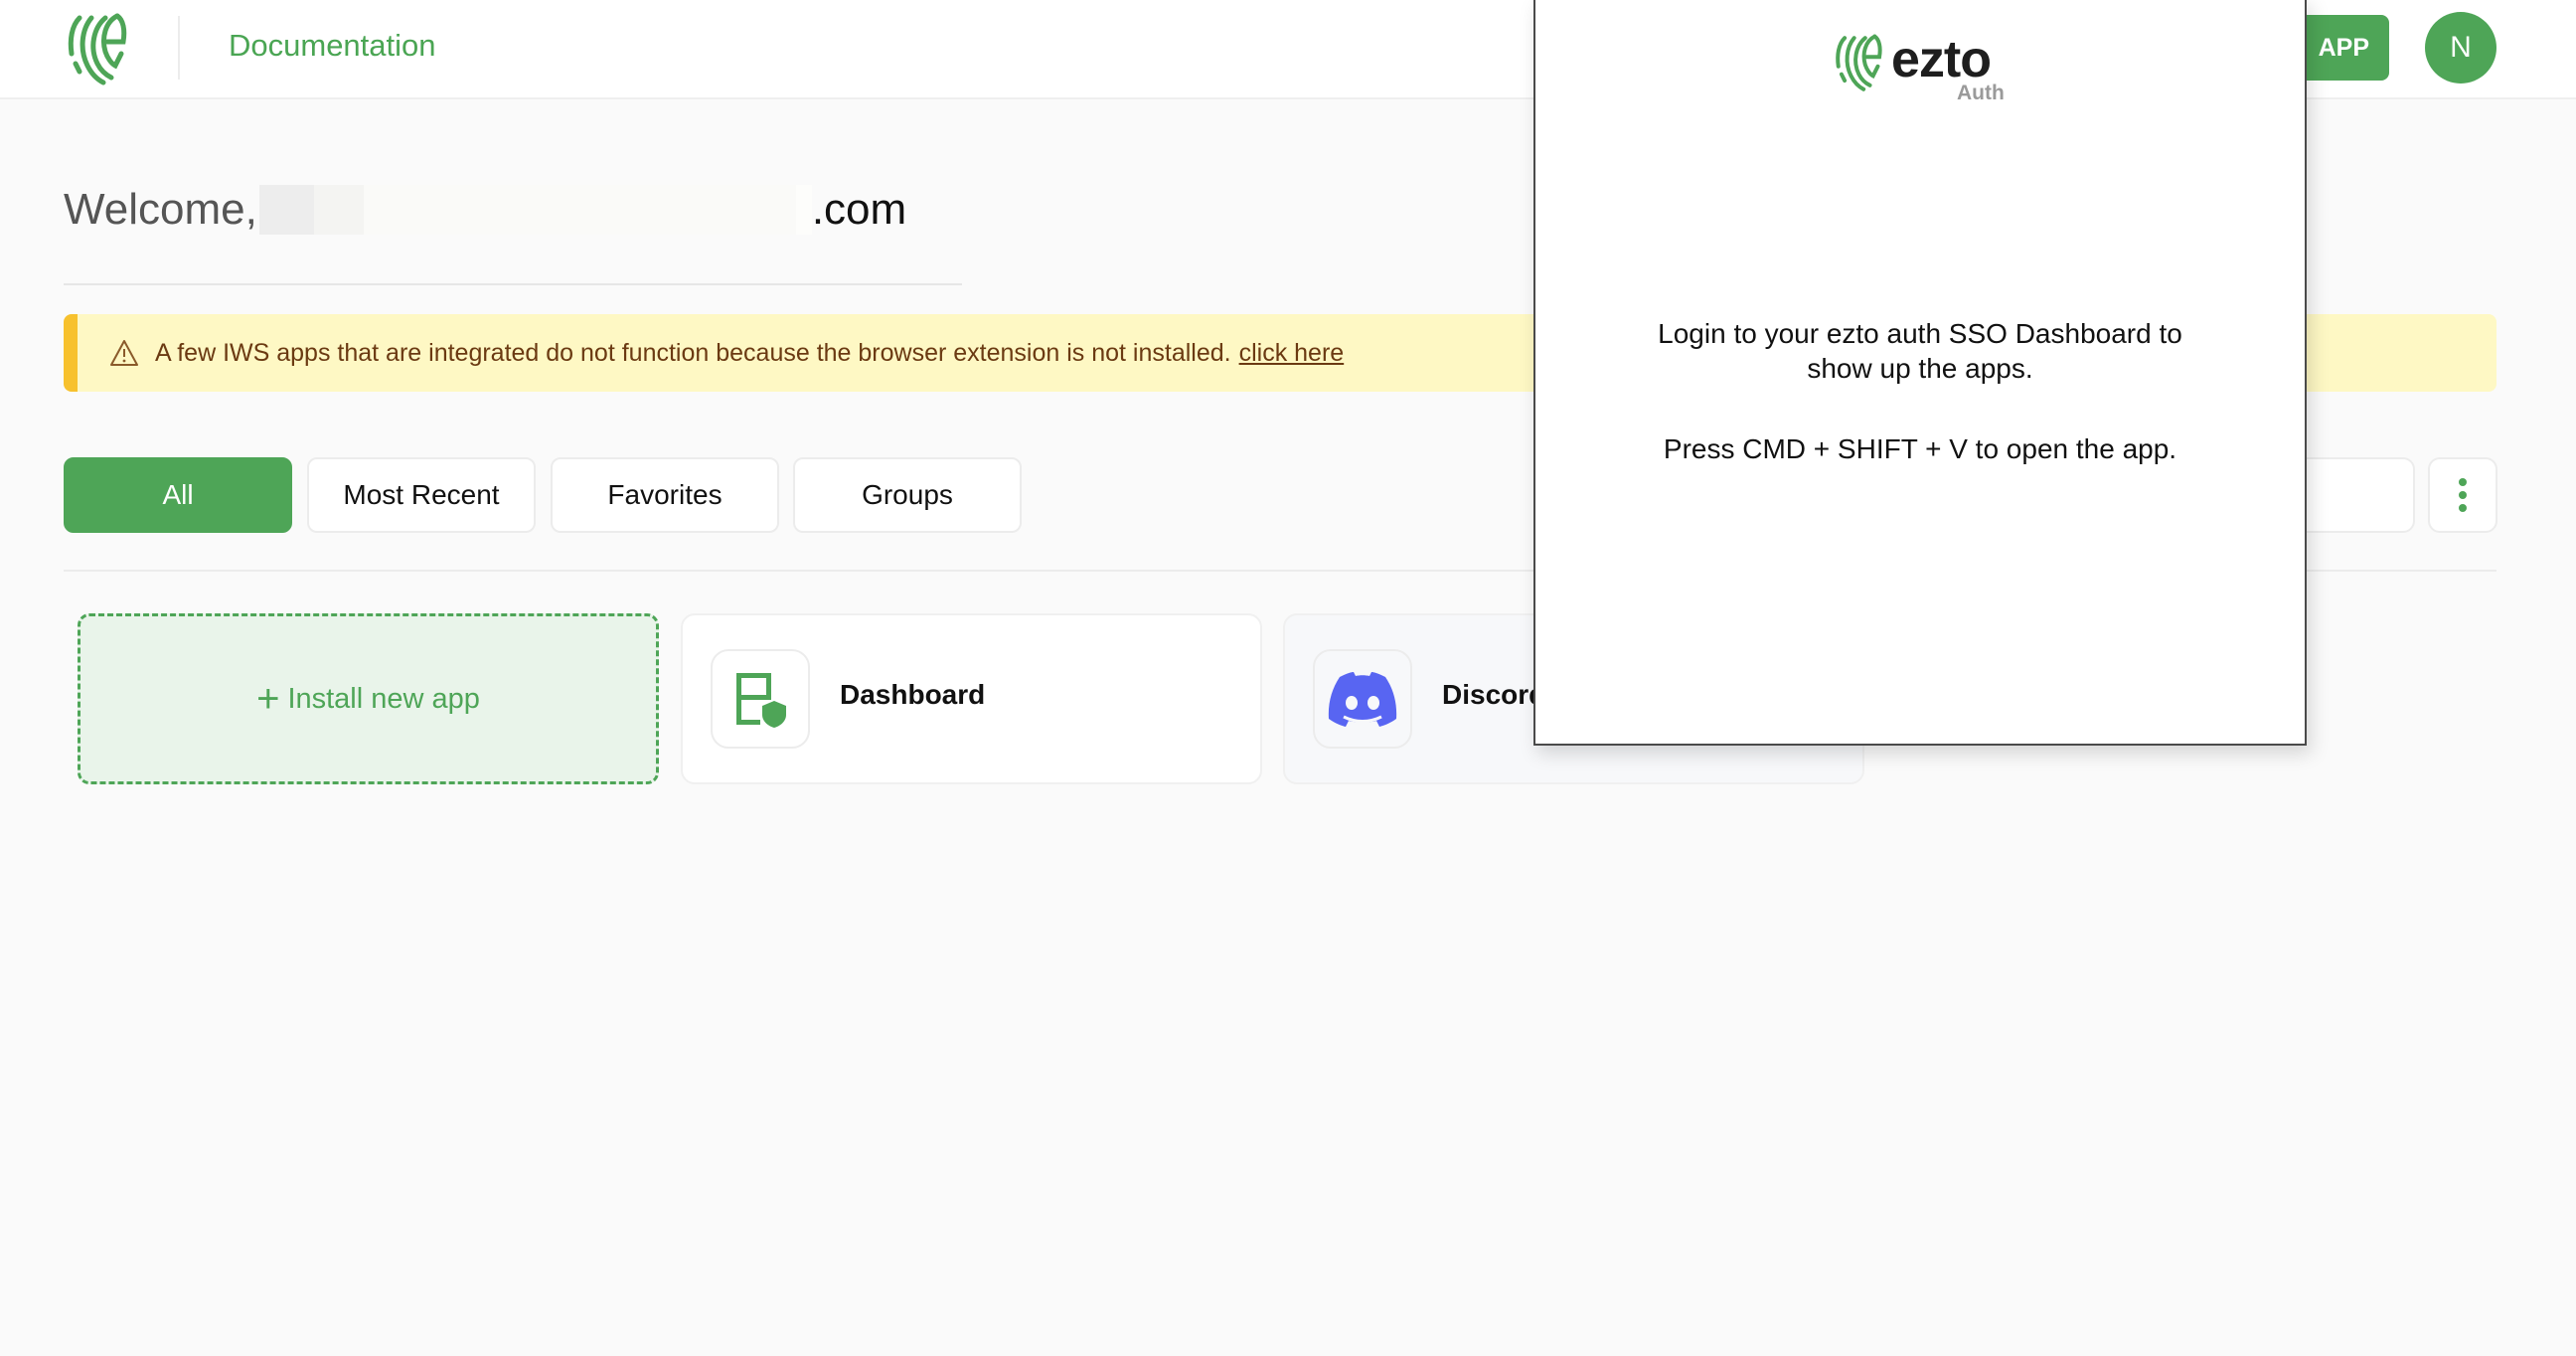 The width and height of the screenshot is (2576, 1356). I want to click on install-new-app-card: + Install new app, so click(368, 699).